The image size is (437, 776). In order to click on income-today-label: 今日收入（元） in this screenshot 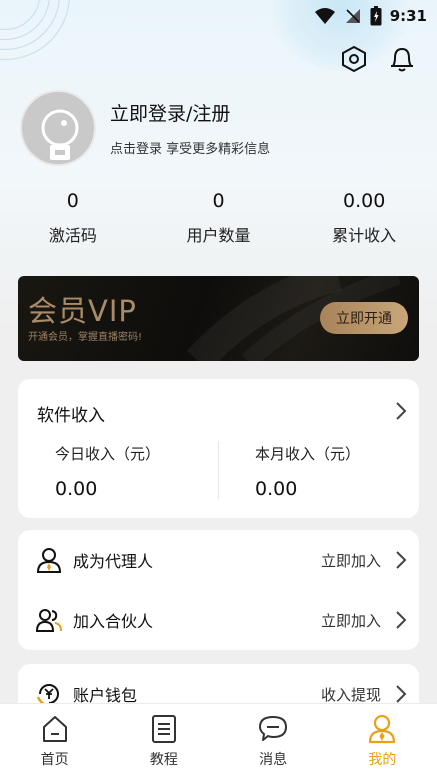, I will do `click(108, 454)`.